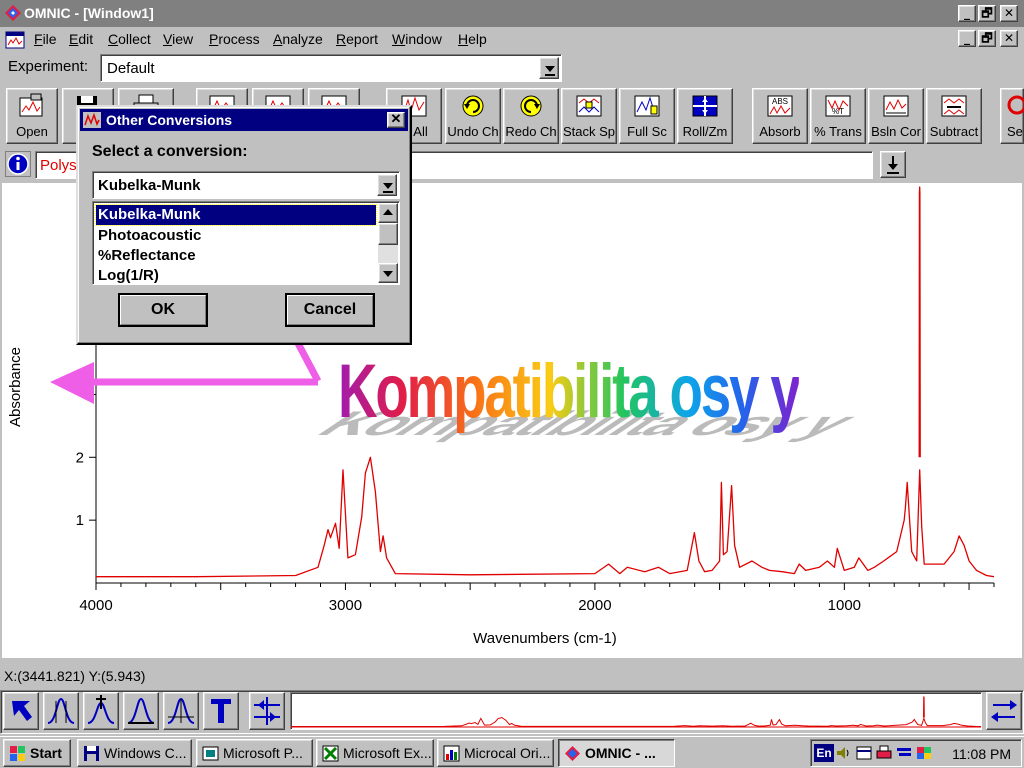  What do you see at coordinates (234, 39) in the screenshot?
I see `menu-process: Process` at bounding box center [234, 39].